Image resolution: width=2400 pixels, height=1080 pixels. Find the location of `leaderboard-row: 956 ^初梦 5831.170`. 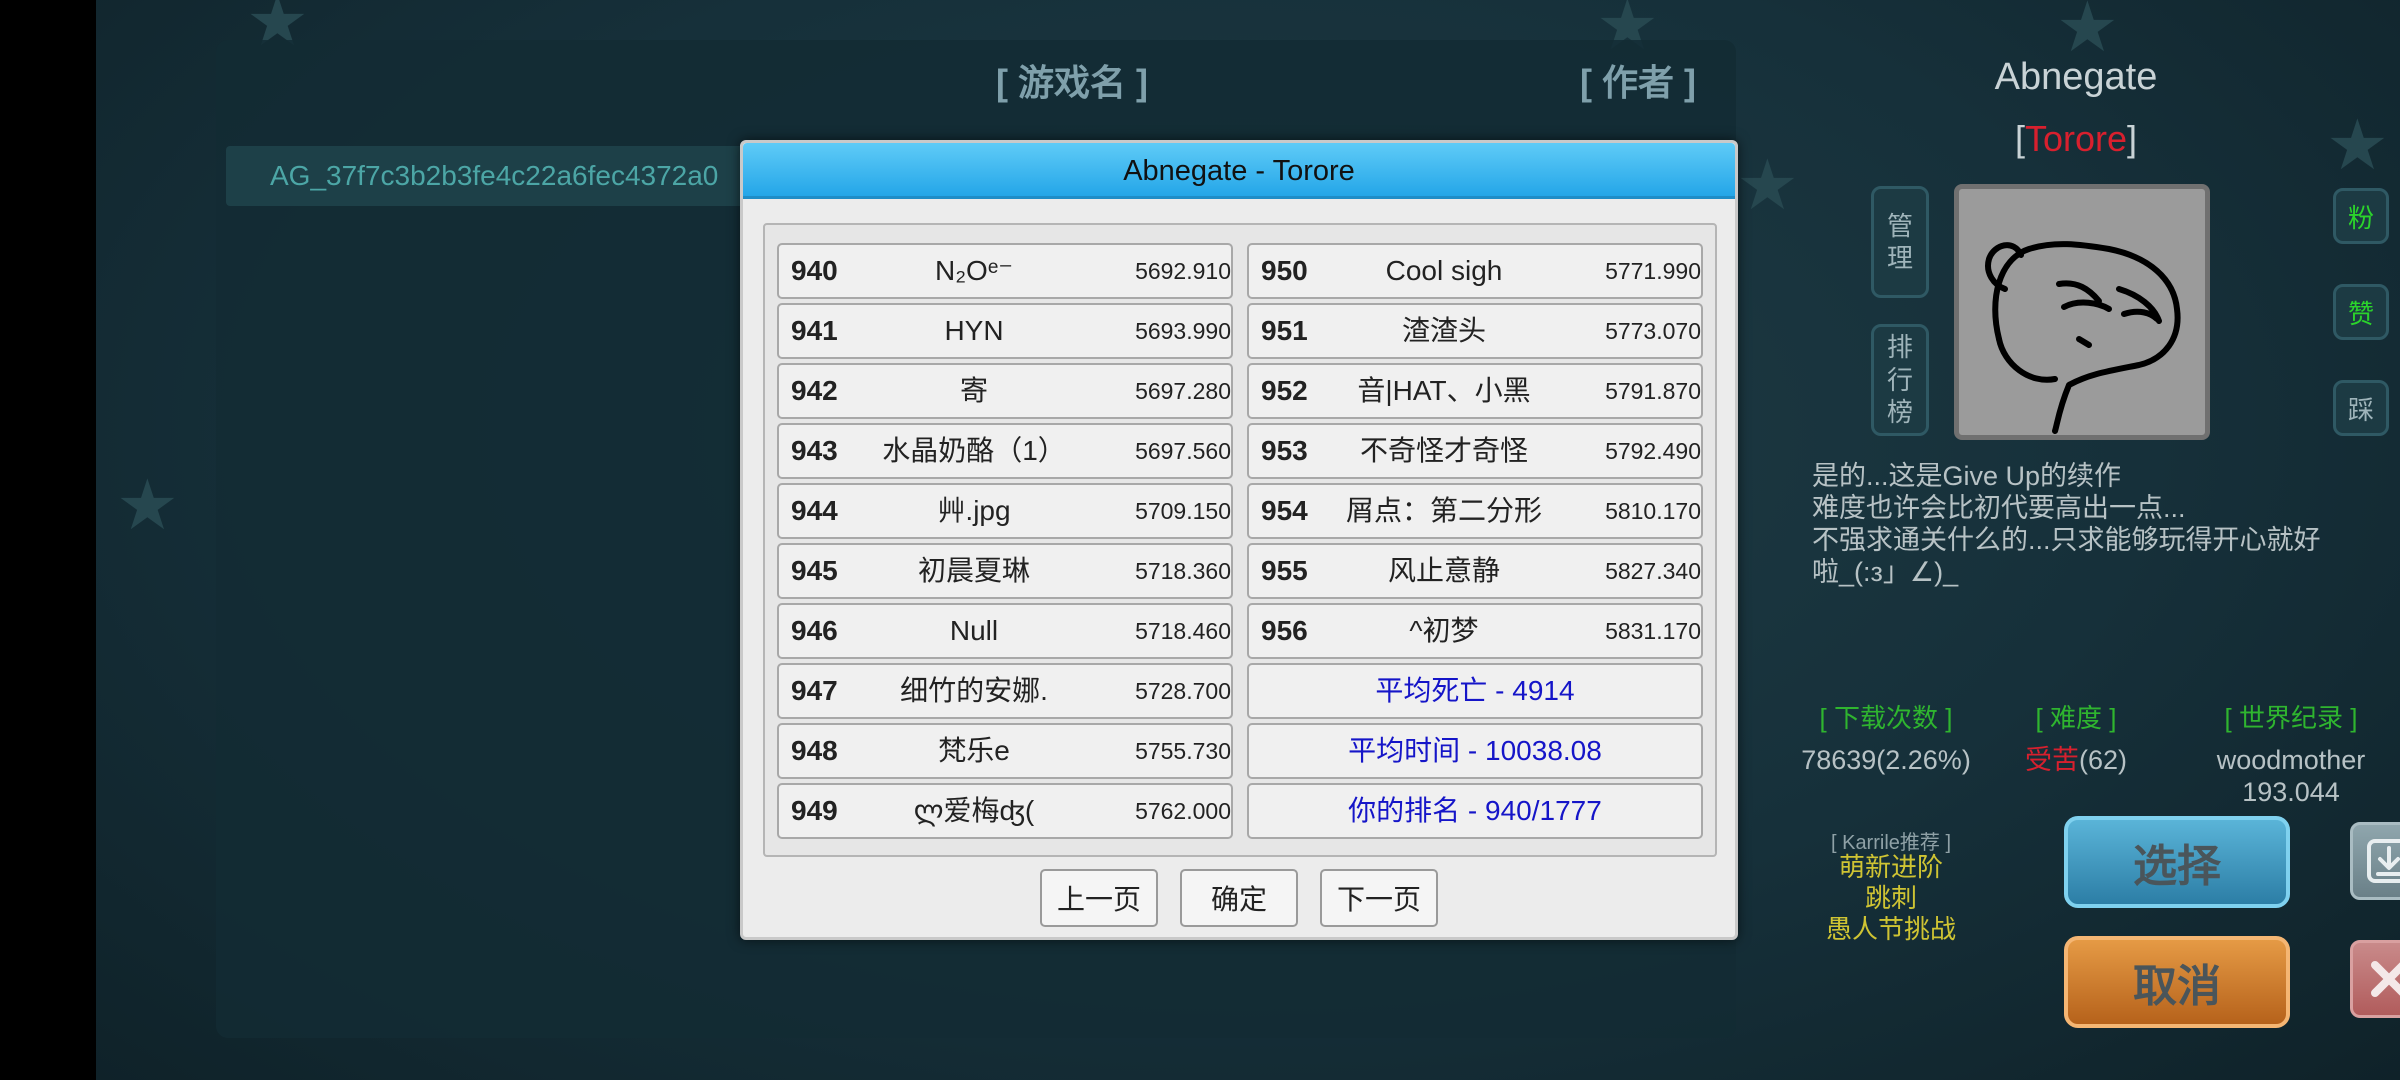

leaderboard-row: 956 ^初梦 5831.170 is located at coordinates (1475, 631).